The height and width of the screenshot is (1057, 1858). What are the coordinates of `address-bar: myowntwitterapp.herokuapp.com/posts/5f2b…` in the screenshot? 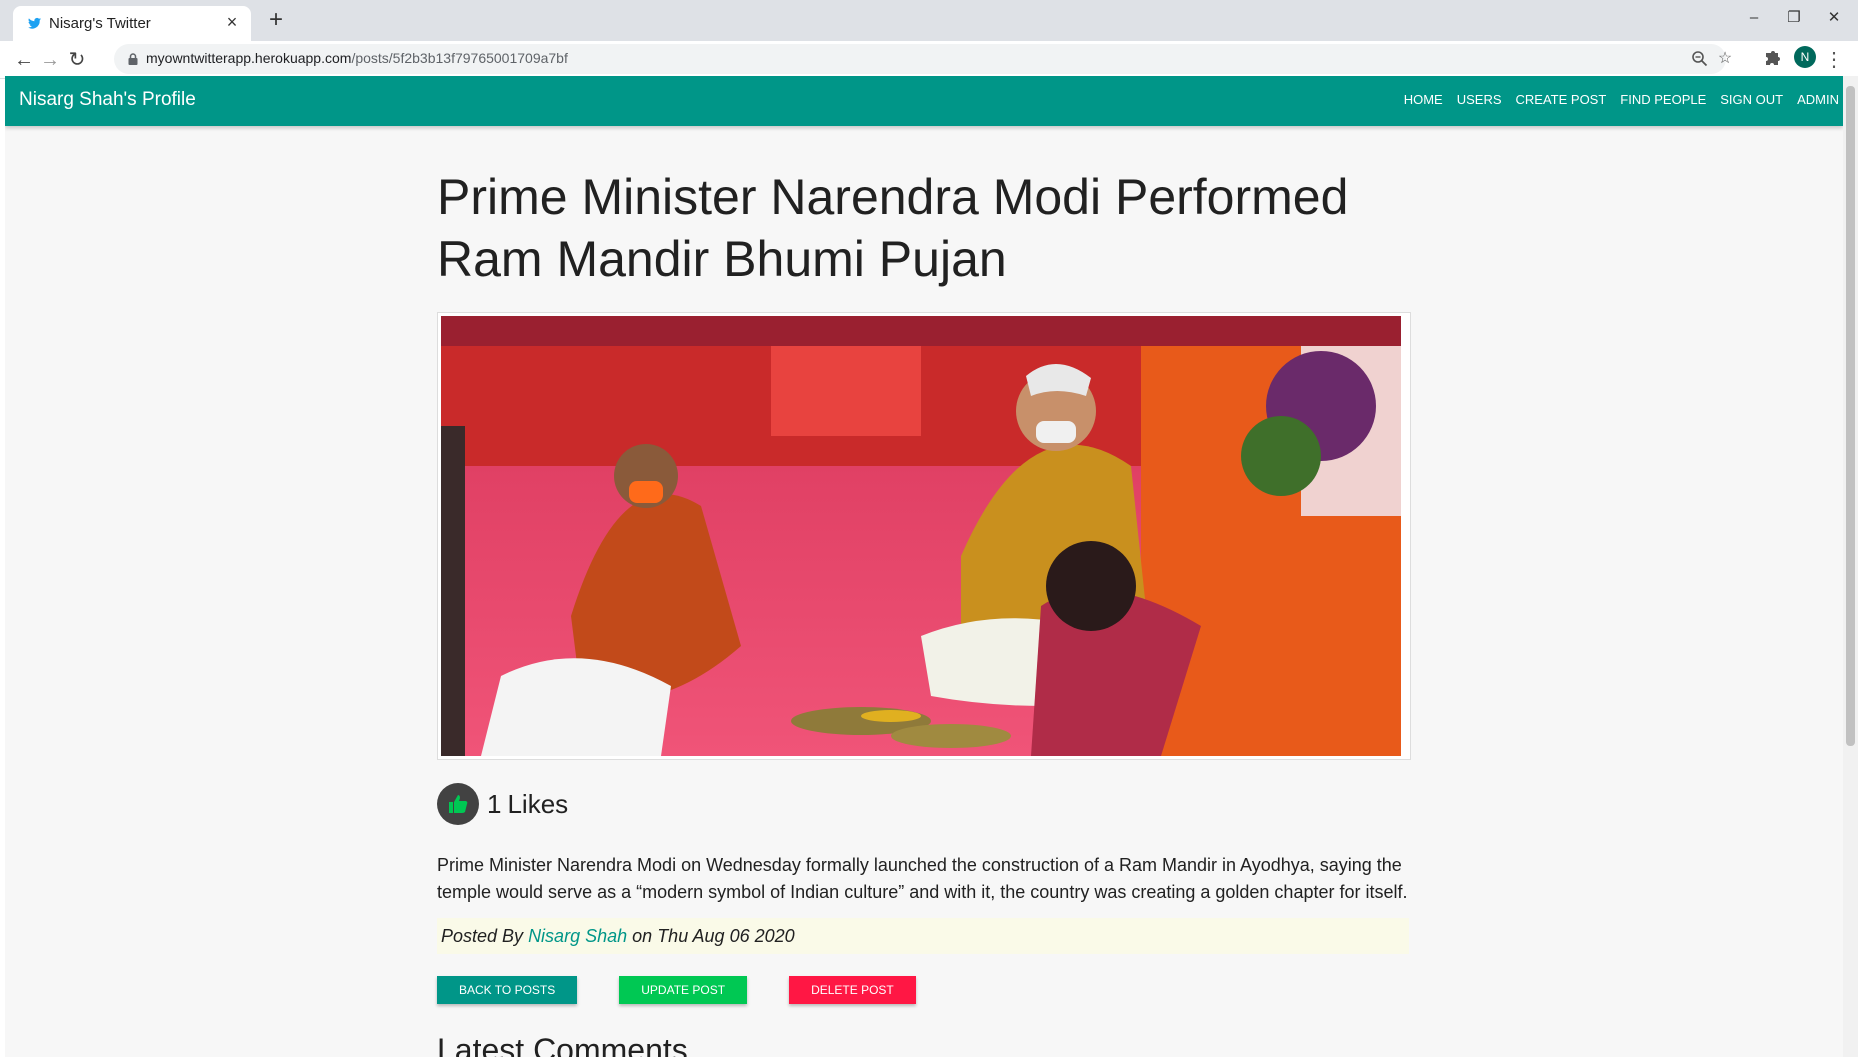 It's located at (923, 59).